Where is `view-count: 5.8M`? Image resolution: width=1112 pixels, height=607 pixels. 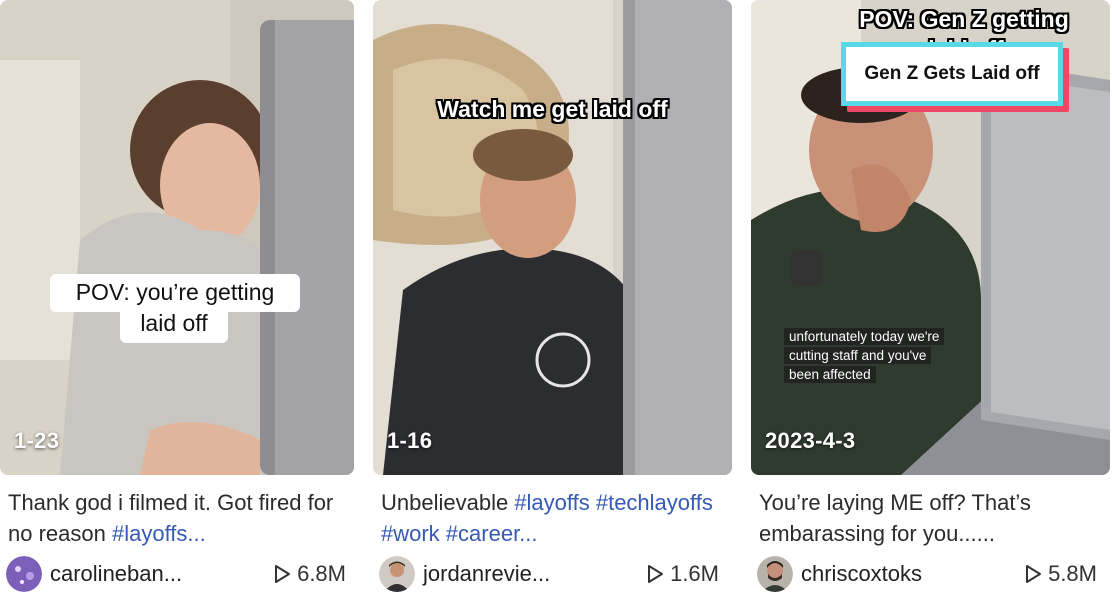
view-count: 5.8M is located at coordinates (1060, 574).